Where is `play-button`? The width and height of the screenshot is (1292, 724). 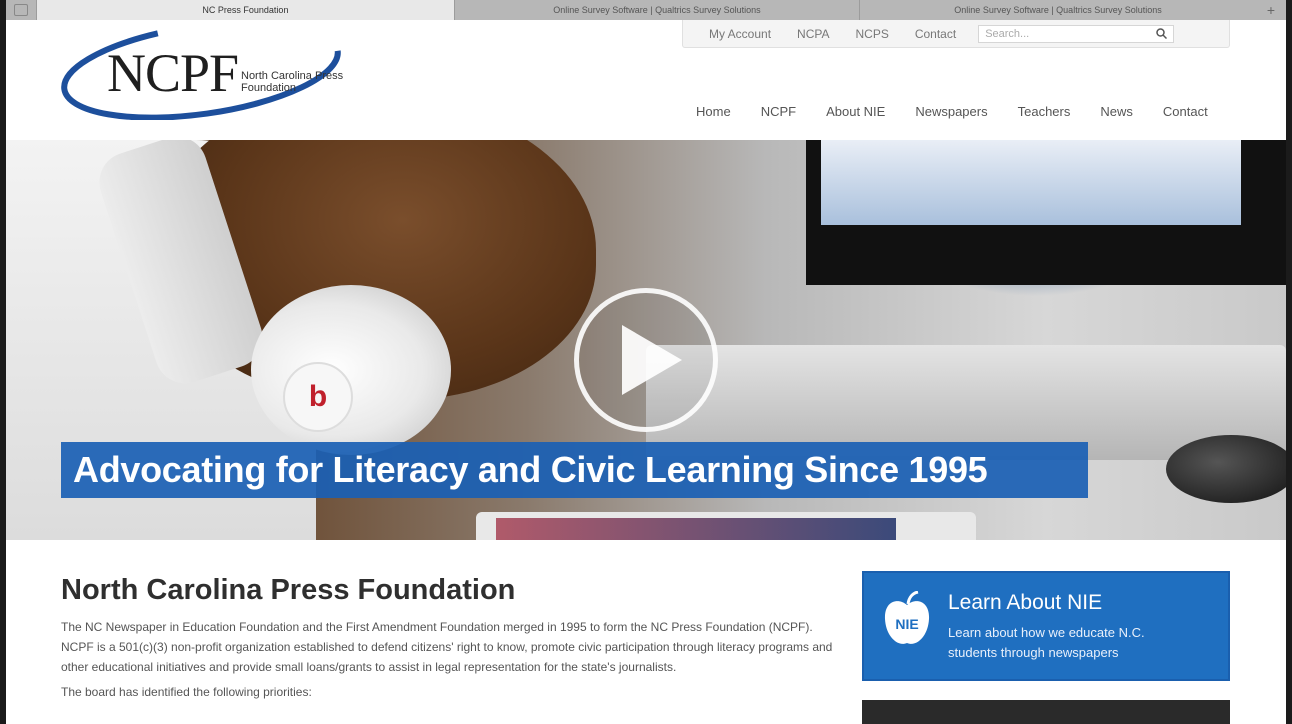 play-button is located at coordinates (646, 360).